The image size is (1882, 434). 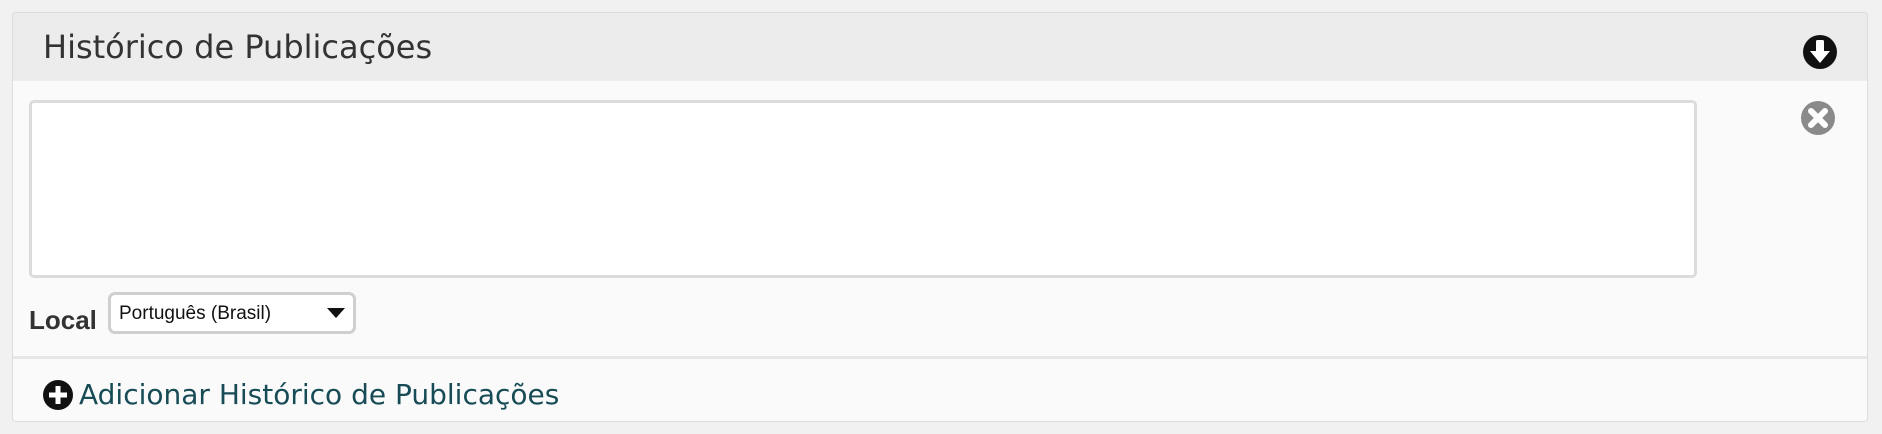 I want to click on panel-footer: Adicionar Histórico de Publicações, so click(x=940, y=390).